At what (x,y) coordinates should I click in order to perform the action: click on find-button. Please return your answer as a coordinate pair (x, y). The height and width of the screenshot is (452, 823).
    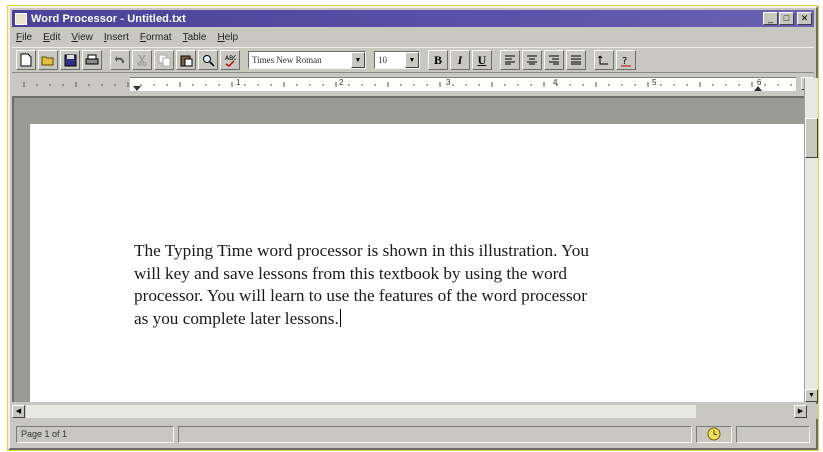
    Looking at the image, I should click on (208, 60).